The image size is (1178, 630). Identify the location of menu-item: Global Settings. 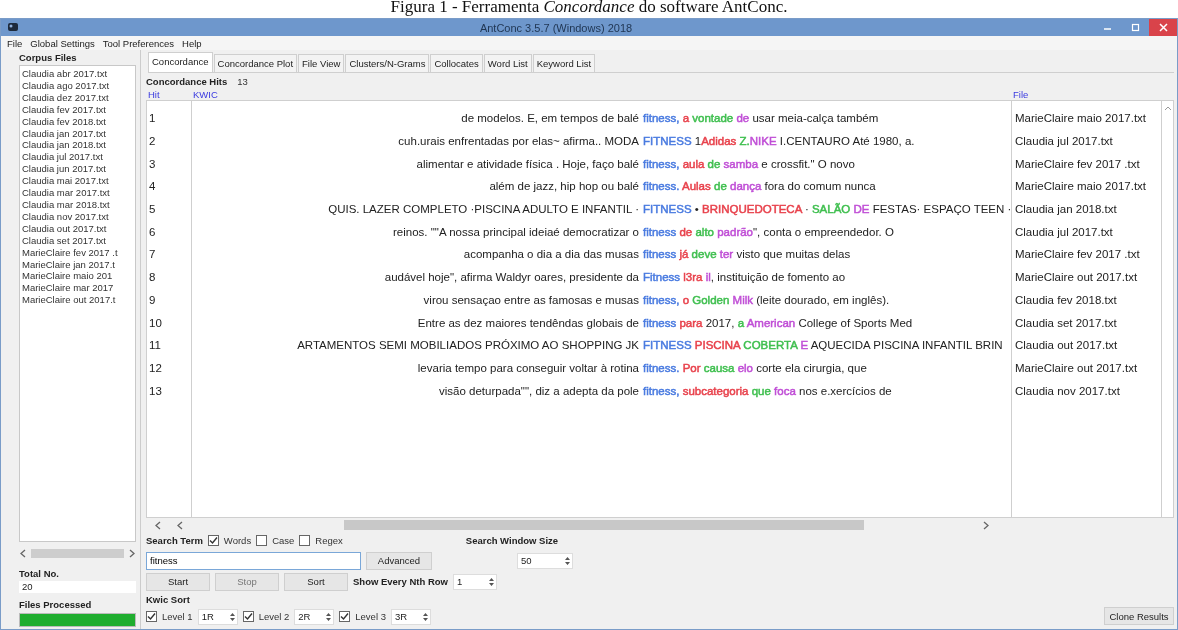
(62, 43).